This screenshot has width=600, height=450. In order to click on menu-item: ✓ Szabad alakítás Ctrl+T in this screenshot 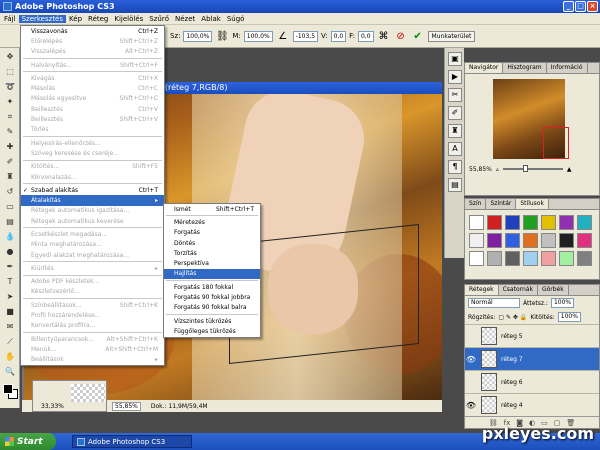, I will do `click(92, 190)`.